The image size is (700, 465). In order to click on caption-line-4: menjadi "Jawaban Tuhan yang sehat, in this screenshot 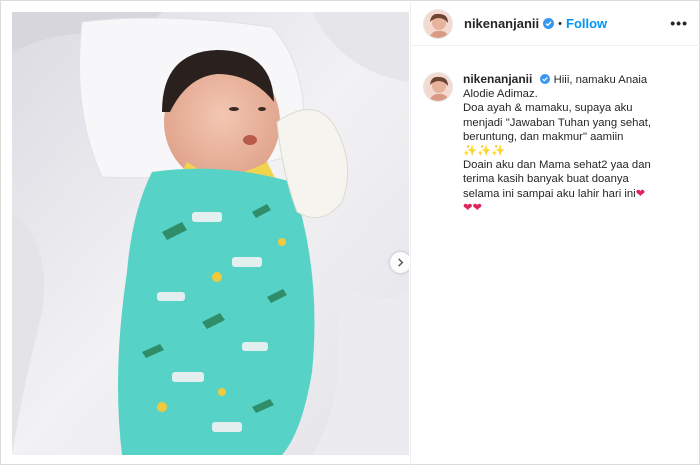, I will do `click(557, 122)`.